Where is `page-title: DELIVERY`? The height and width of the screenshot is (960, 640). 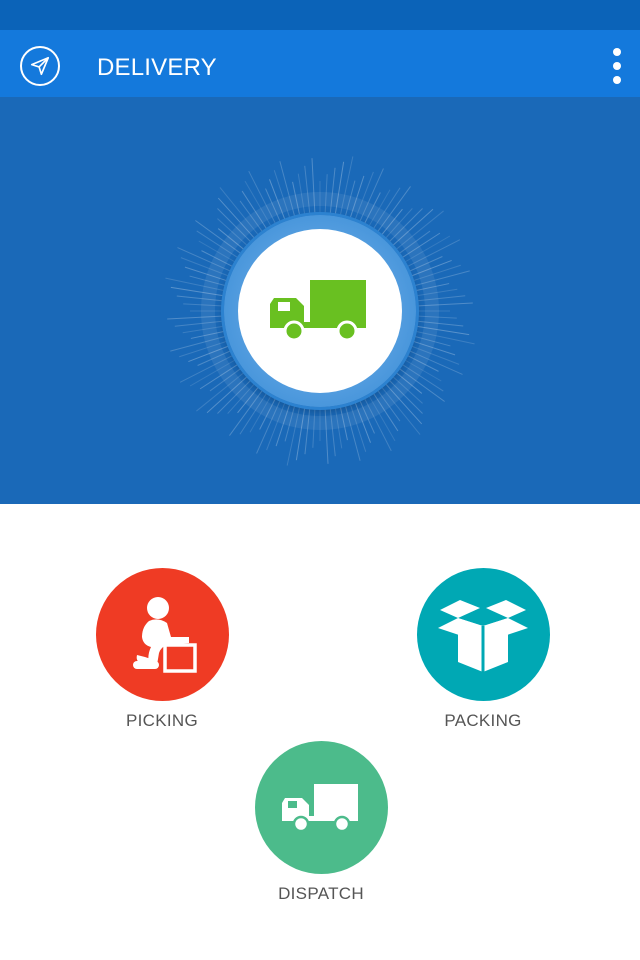
page-title: DELIVERY is located at coordinates (157, 67).